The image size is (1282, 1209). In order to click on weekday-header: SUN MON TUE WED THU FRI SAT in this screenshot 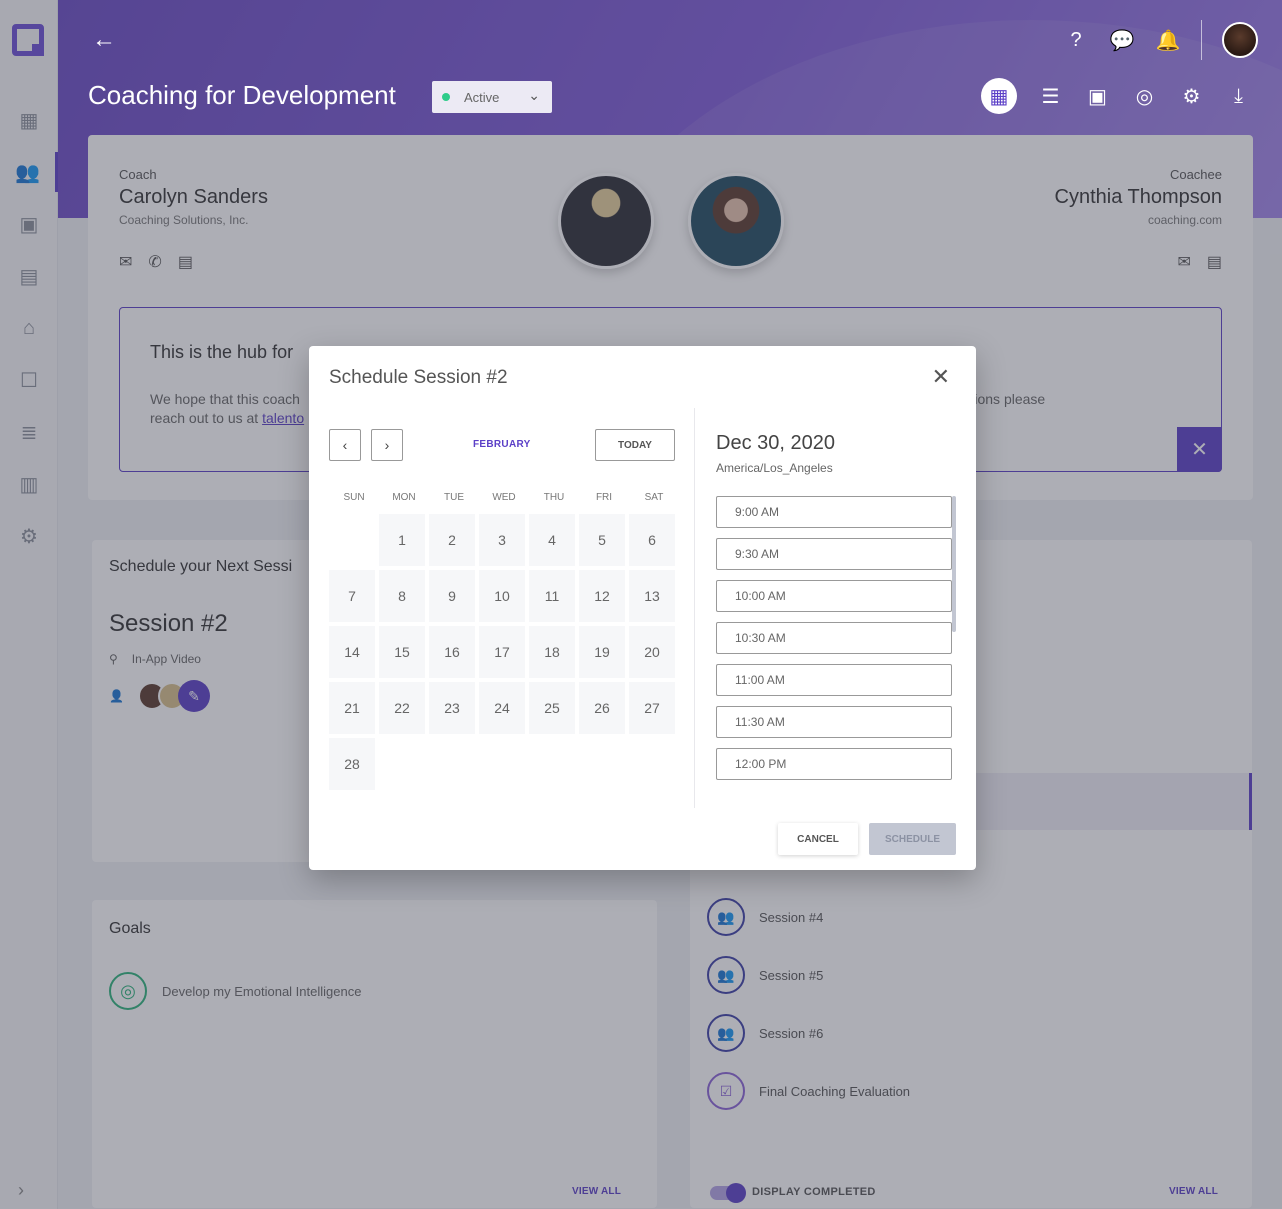, I will do `click(504, 497)`.